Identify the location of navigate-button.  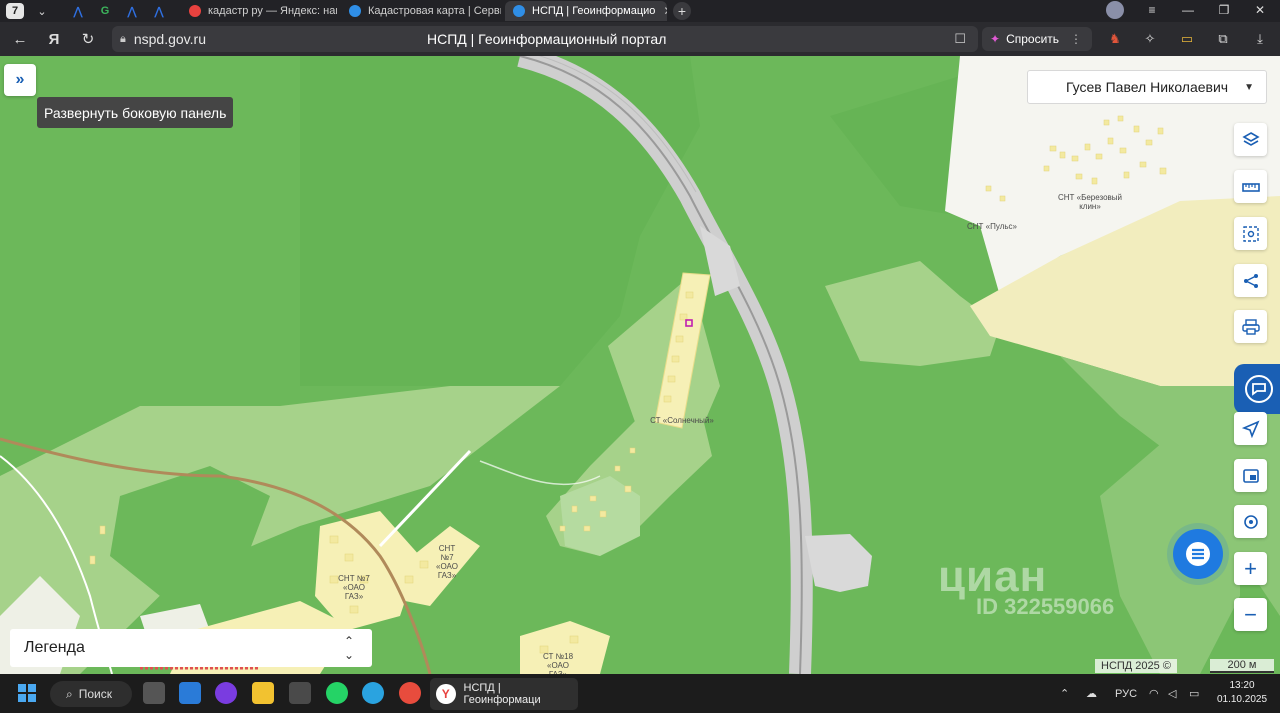
(1250, 428).